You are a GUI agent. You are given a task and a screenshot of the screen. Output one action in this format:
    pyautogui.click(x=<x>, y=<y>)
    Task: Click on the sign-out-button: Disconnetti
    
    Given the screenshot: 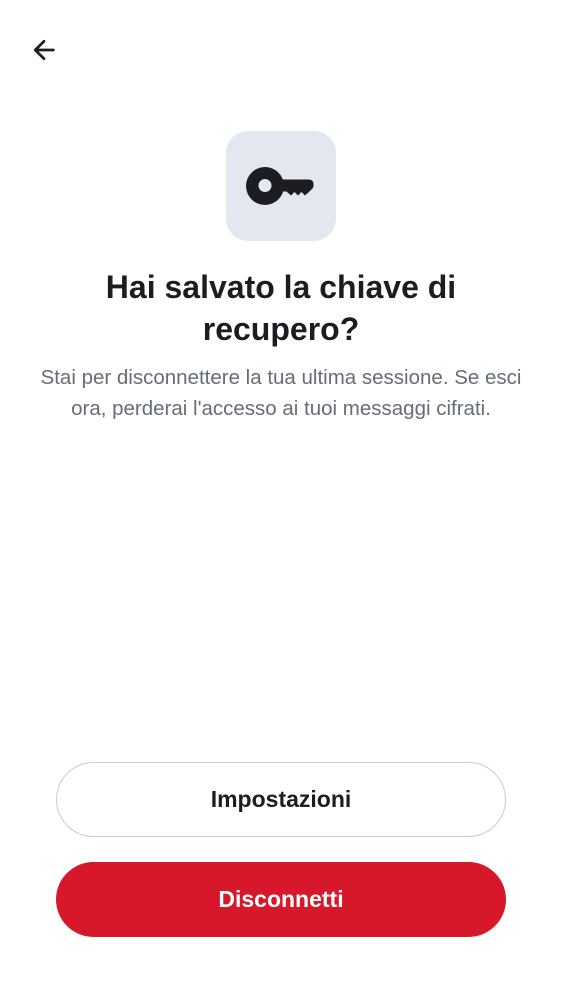 What is the action you would take?
    pyautogui.click(x=281, y=899)
    